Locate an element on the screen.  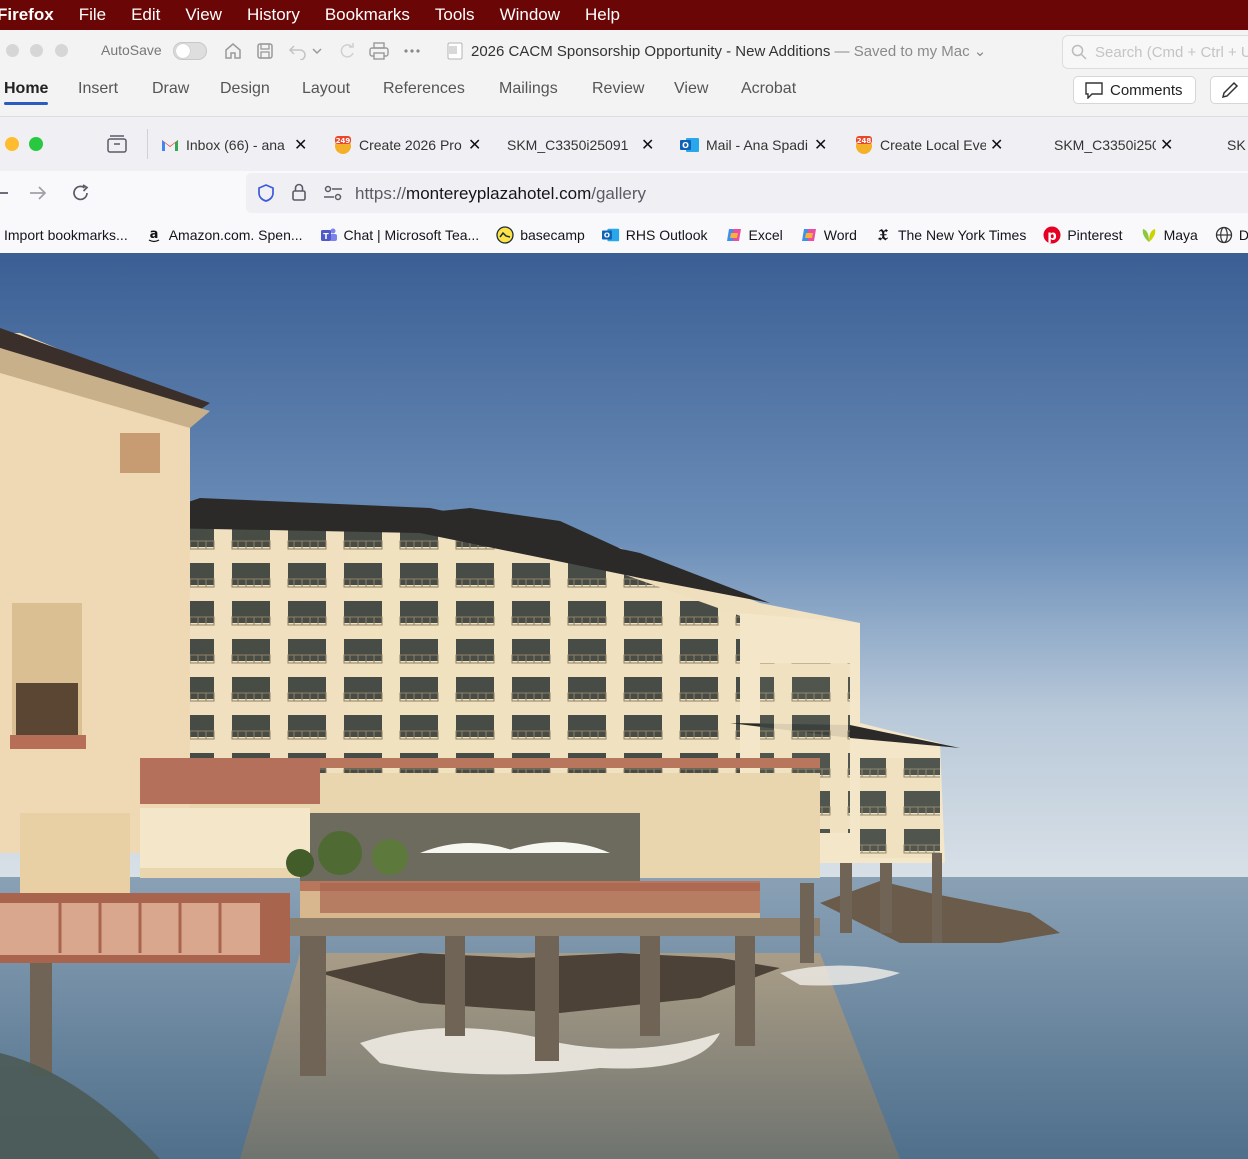
window-minimize-dot is located at coordinates (36, 50).